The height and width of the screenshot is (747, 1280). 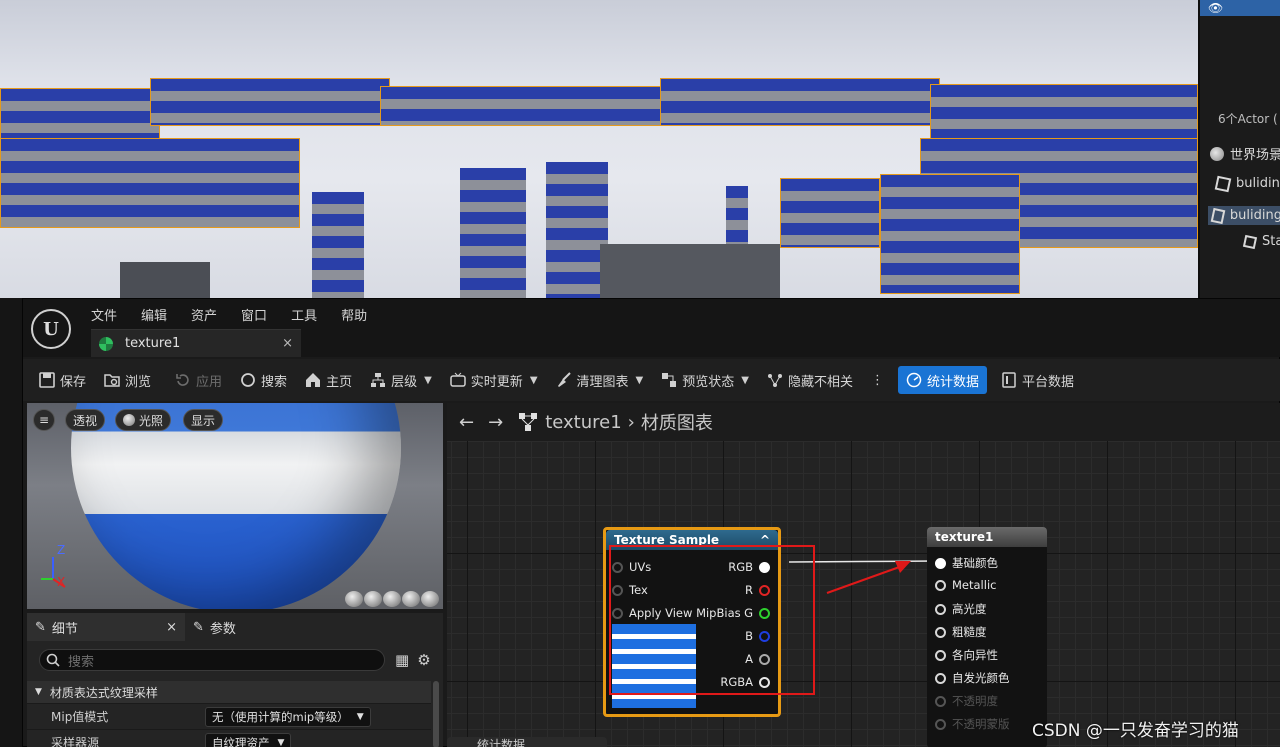 What do you see at coordinates (1261, 241) in the screenshot?
I see `outliner-item-static-mesh: Sta` at bounding box center [1261, 241].